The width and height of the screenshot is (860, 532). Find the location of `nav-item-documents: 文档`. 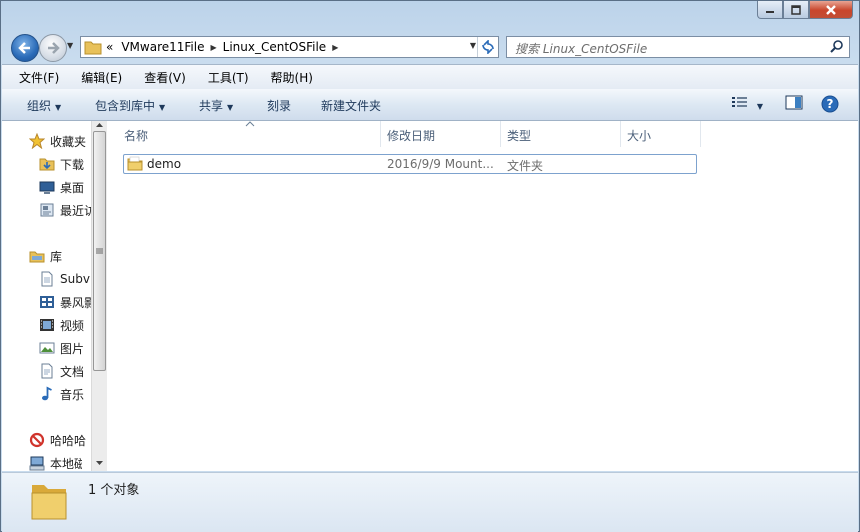

nav-item-documents: 文档 is located at coordinates (47, 371).